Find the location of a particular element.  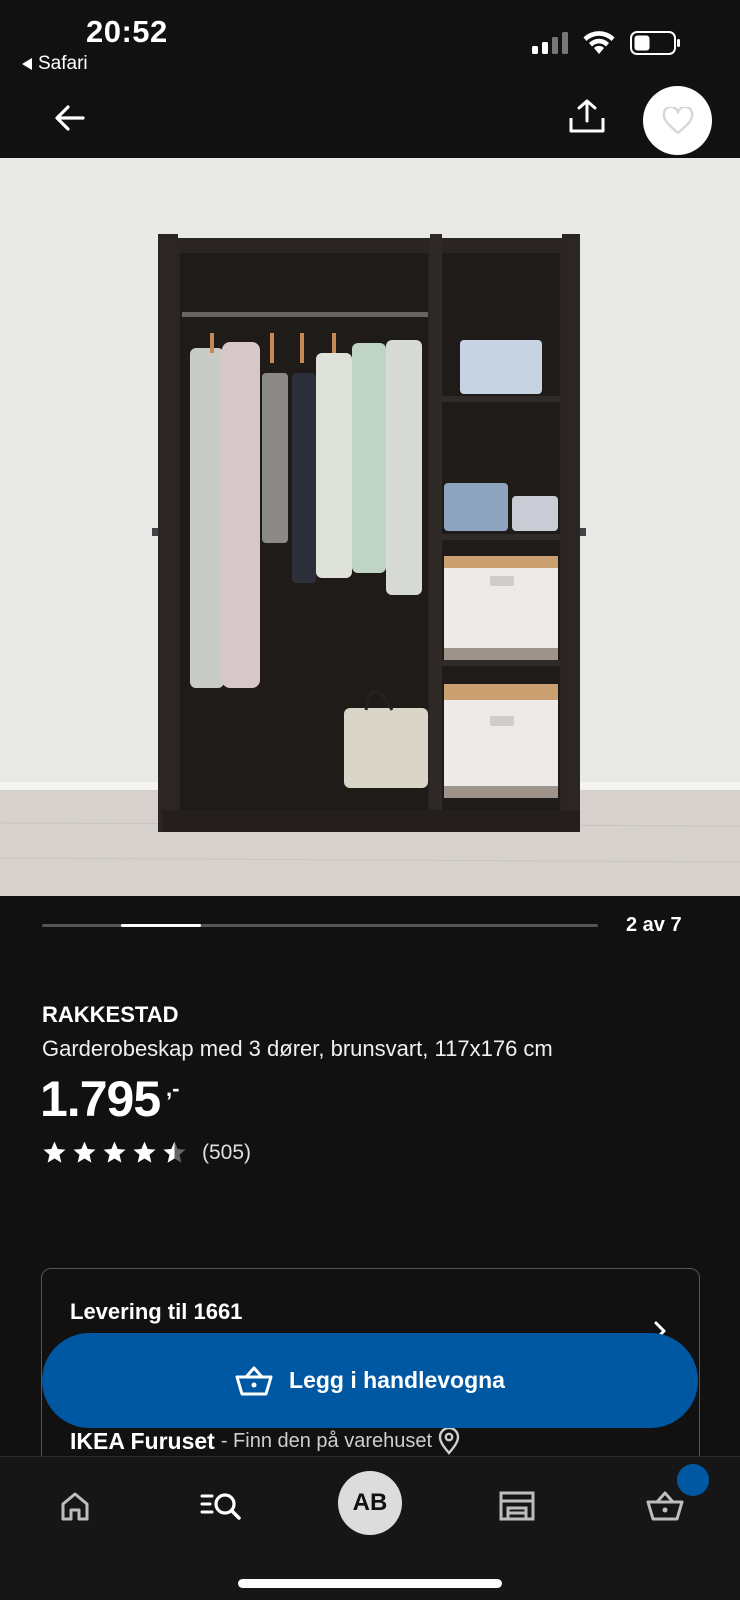

store-hint: - Finn den på varehuset is located at coordinates (326, 1440).